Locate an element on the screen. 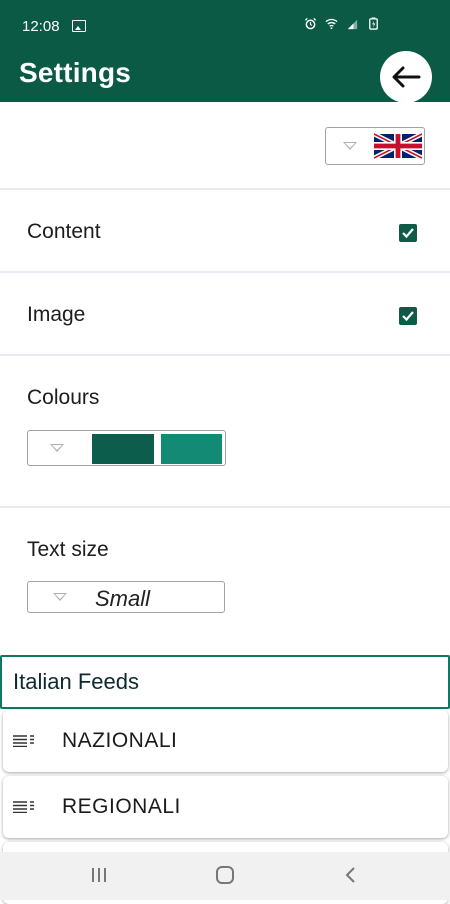  recents-icon is located at coordinates (99, 875).